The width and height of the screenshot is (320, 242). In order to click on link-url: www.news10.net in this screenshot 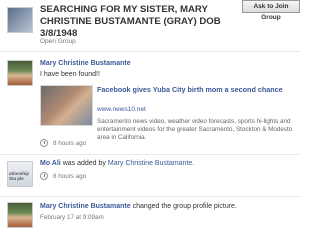, I will do `click(121, 109)`.